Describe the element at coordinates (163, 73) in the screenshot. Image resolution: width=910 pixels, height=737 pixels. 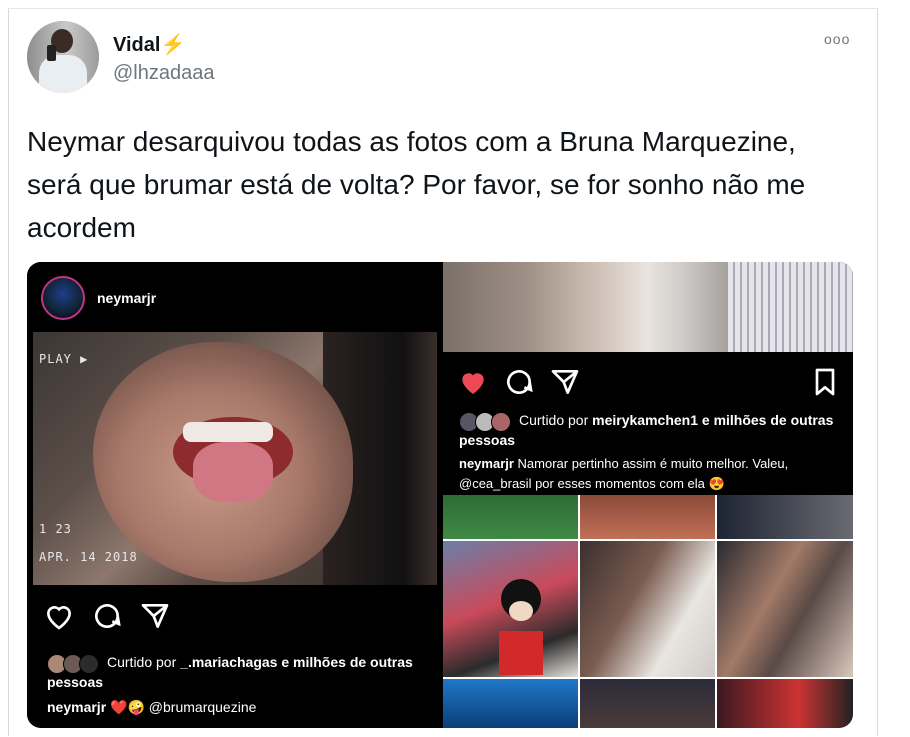
I see `author-handle: @lhzadaaa` at that location.